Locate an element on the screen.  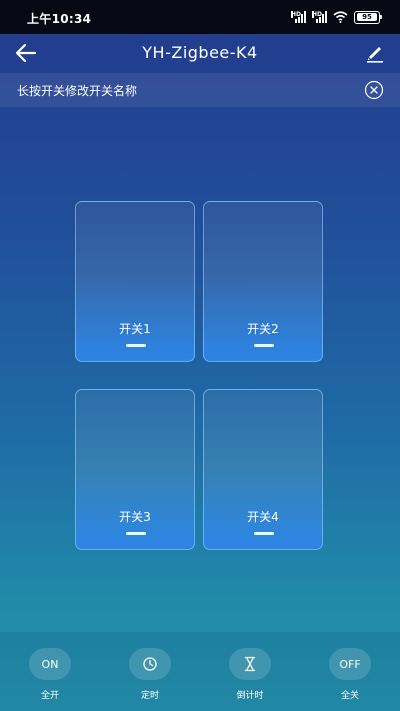
status-time: 上午10:34 is located at coordinates (59, 19).